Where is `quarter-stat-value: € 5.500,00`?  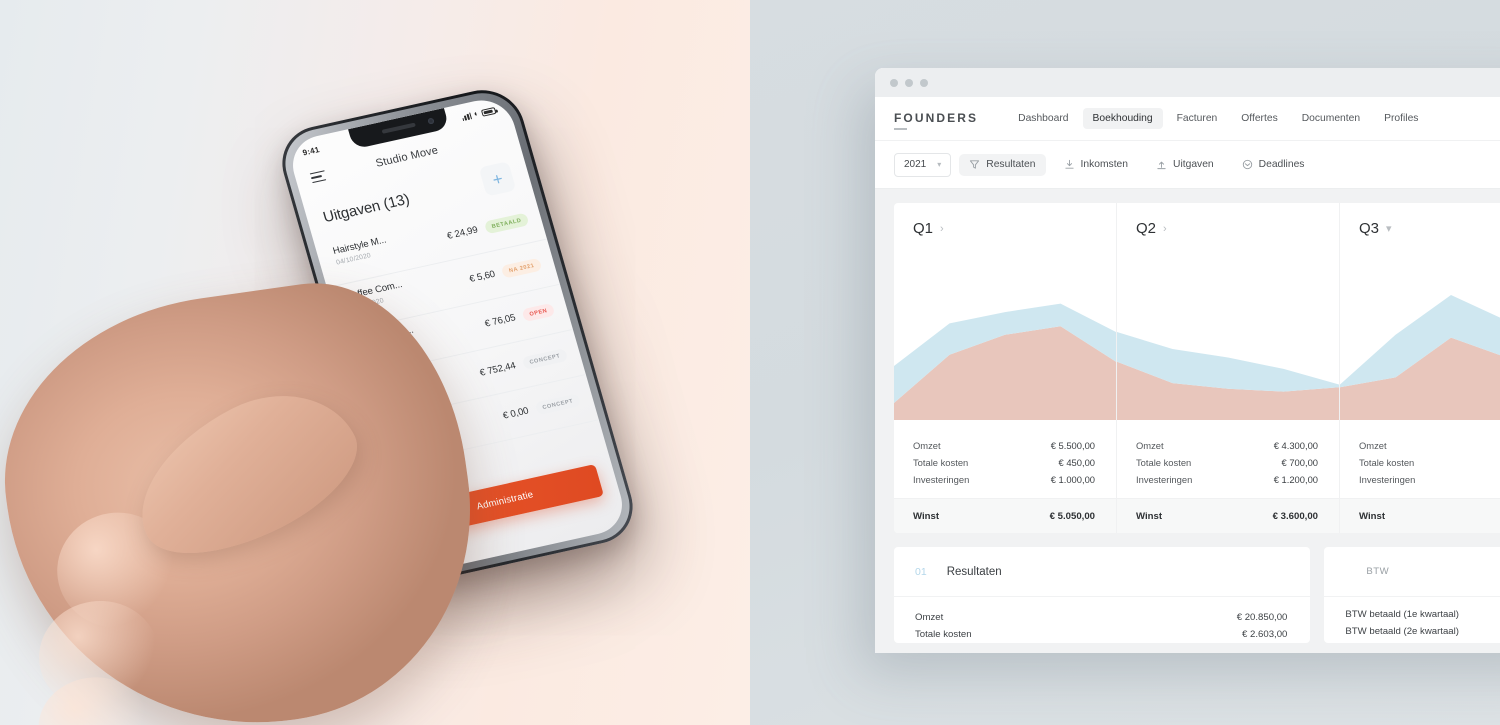
quarter-stat-value: € 5.500,00 is located at coordinates (1072, 445).